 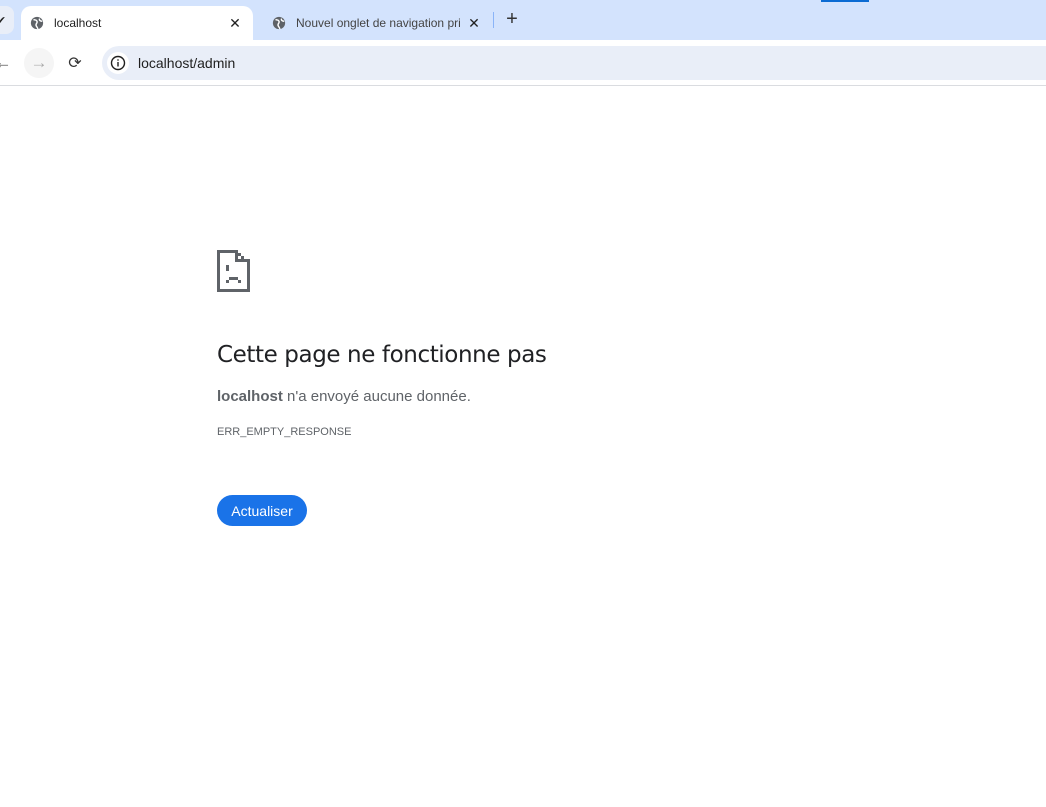 I want to click on new-tab-button: +, so click(x=512, y=20).